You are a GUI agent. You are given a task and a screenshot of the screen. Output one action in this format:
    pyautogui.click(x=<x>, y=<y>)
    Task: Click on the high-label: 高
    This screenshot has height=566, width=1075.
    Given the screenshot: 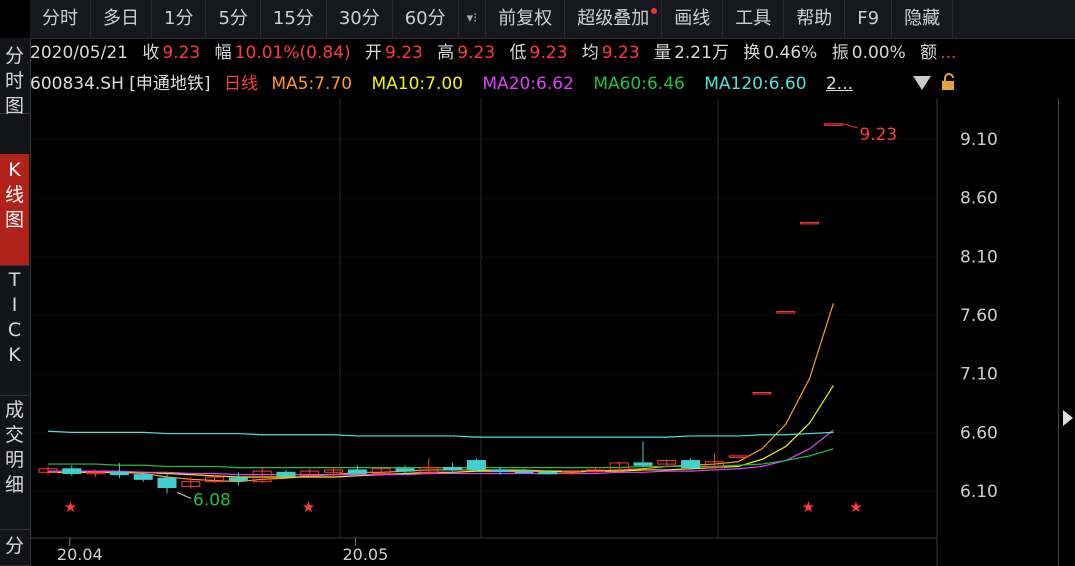 What is the action you would take?
    pyautogui.click(x=446, y=53)
    